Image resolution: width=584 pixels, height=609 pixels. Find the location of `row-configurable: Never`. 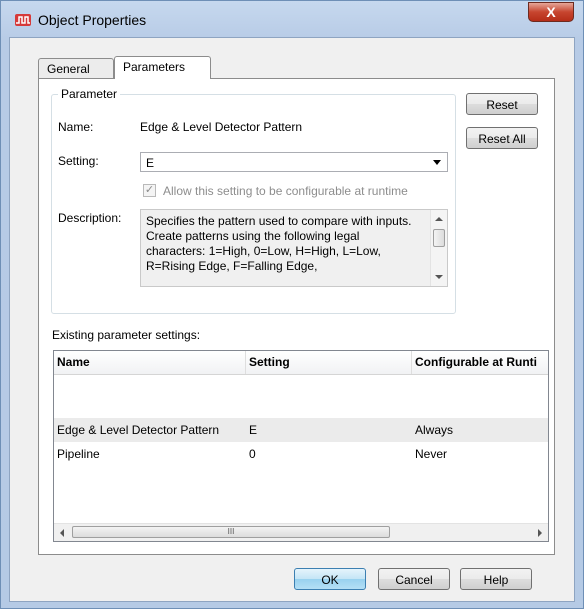

row-configurable: Never is located at coordinates (431, 454).